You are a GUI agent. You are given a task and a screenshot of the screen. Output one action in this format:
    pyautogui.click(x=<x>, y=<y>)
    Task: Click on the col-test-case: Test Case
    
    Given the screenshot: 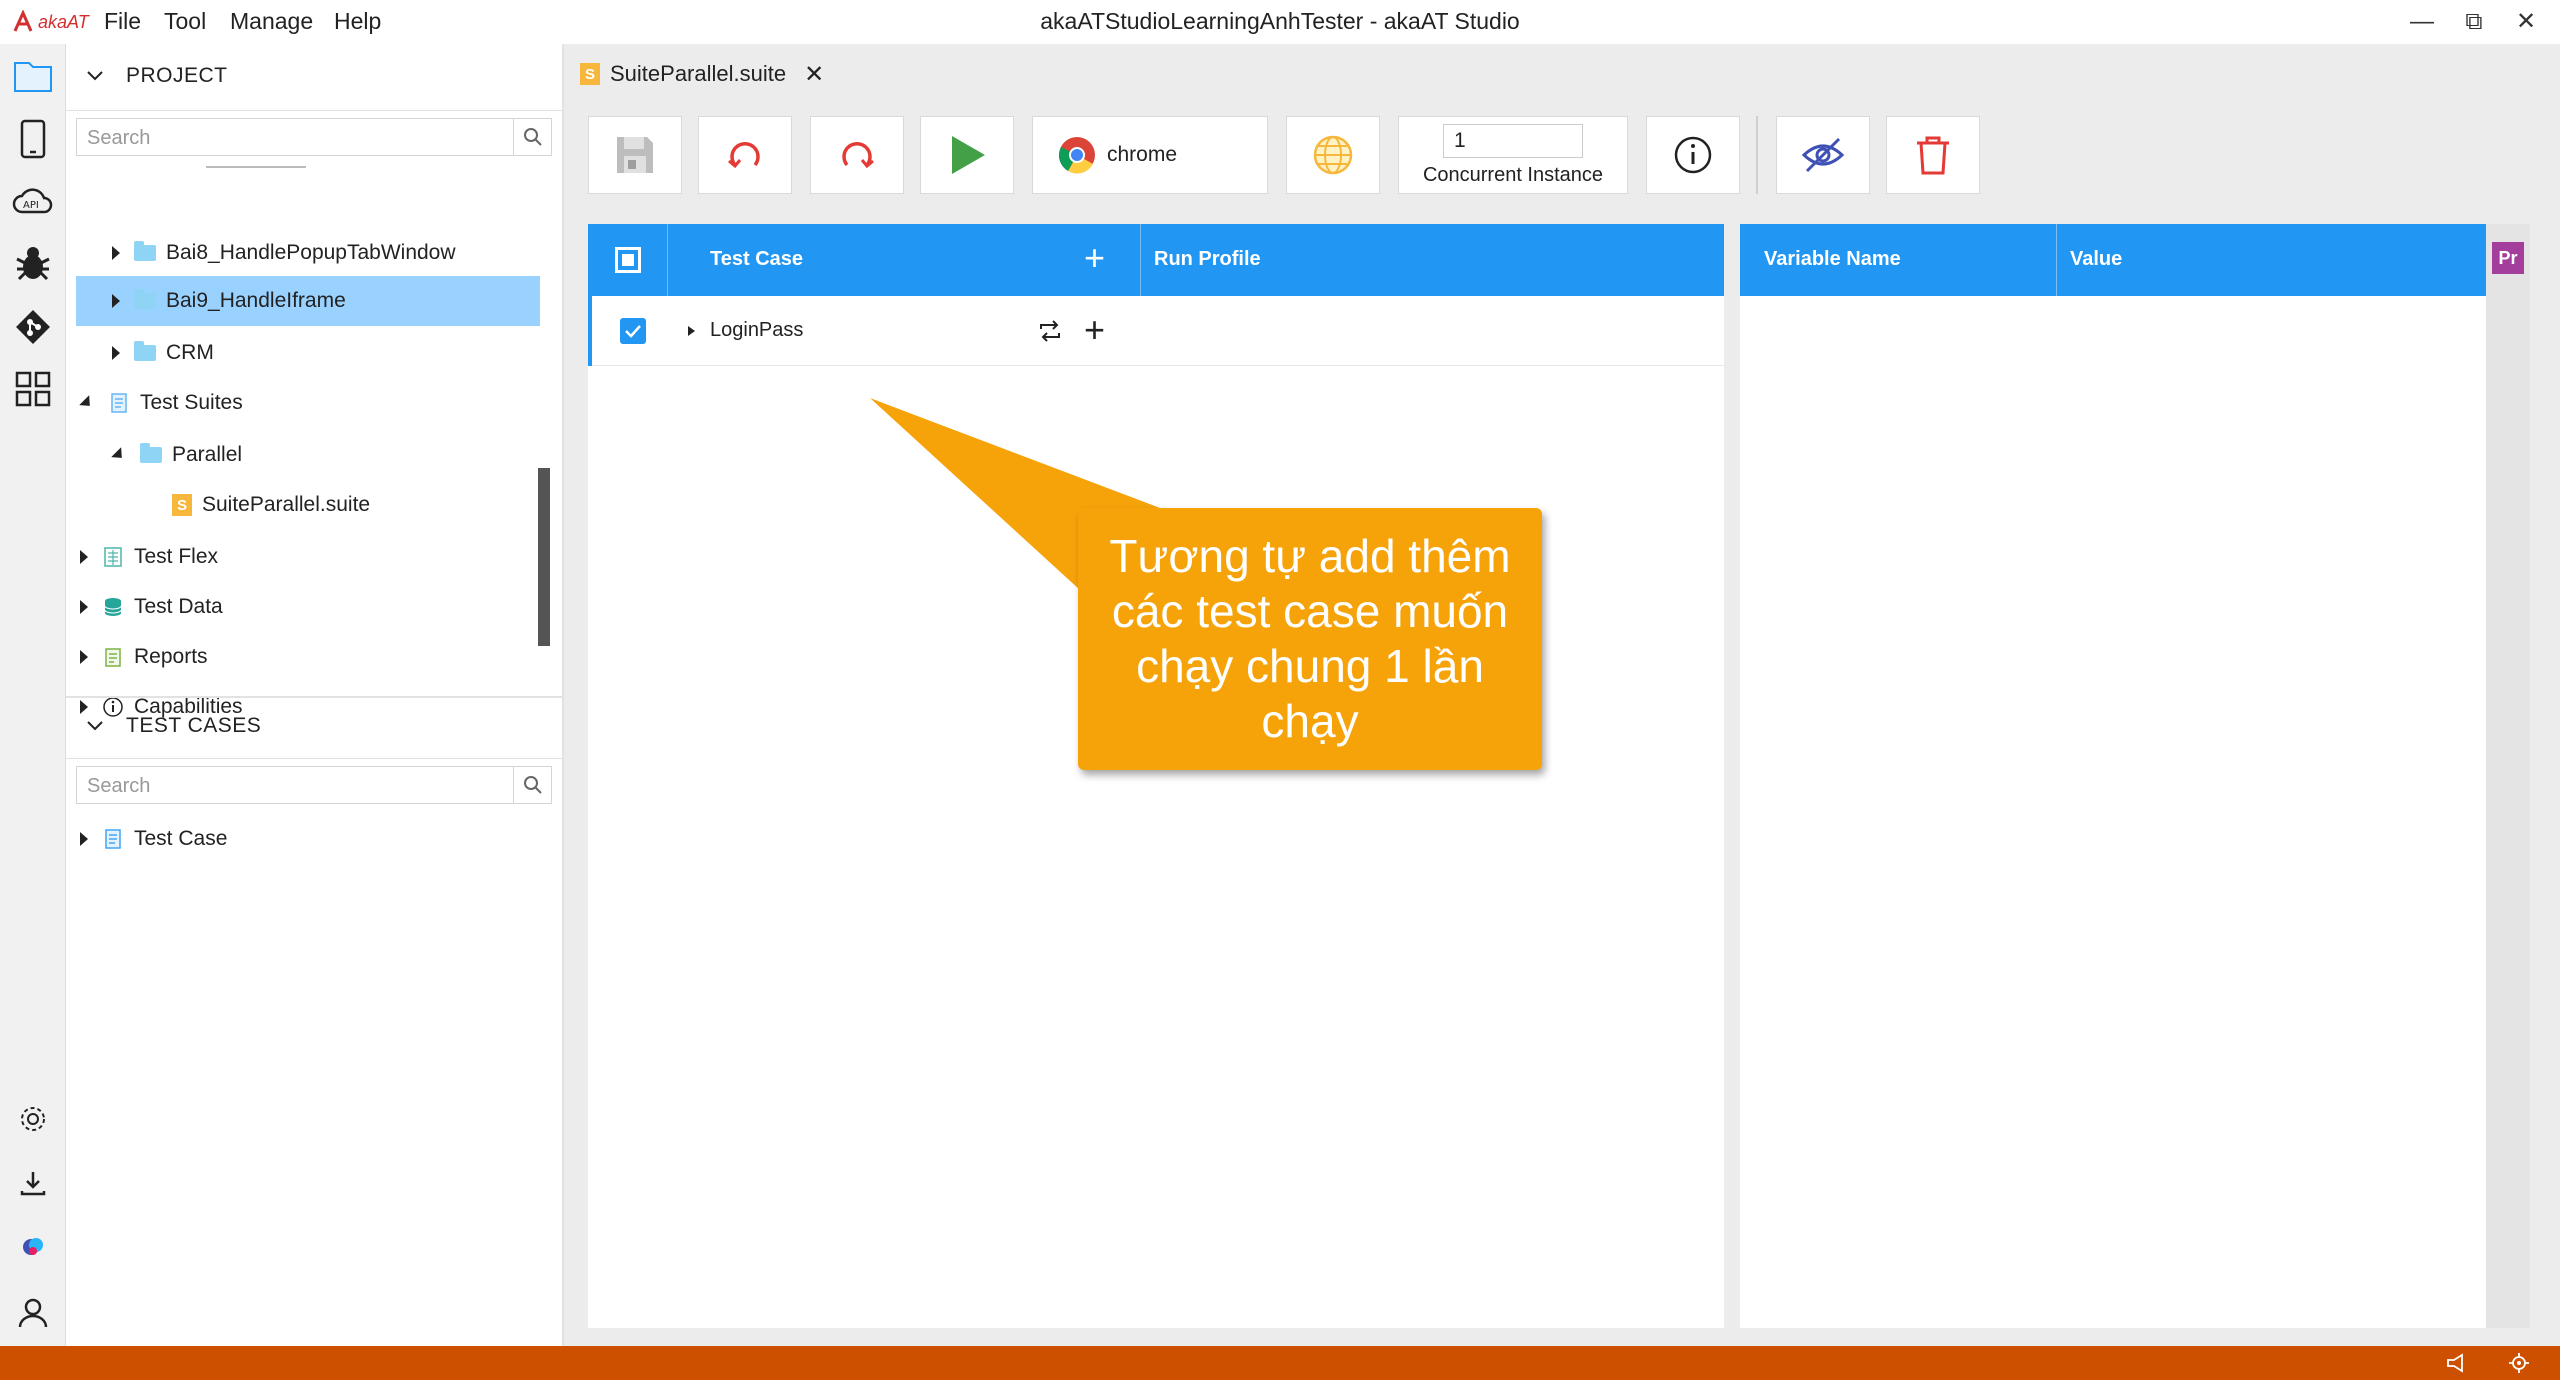 What is the action you would take?
    pyautogui.click(x=757, y=259)
    